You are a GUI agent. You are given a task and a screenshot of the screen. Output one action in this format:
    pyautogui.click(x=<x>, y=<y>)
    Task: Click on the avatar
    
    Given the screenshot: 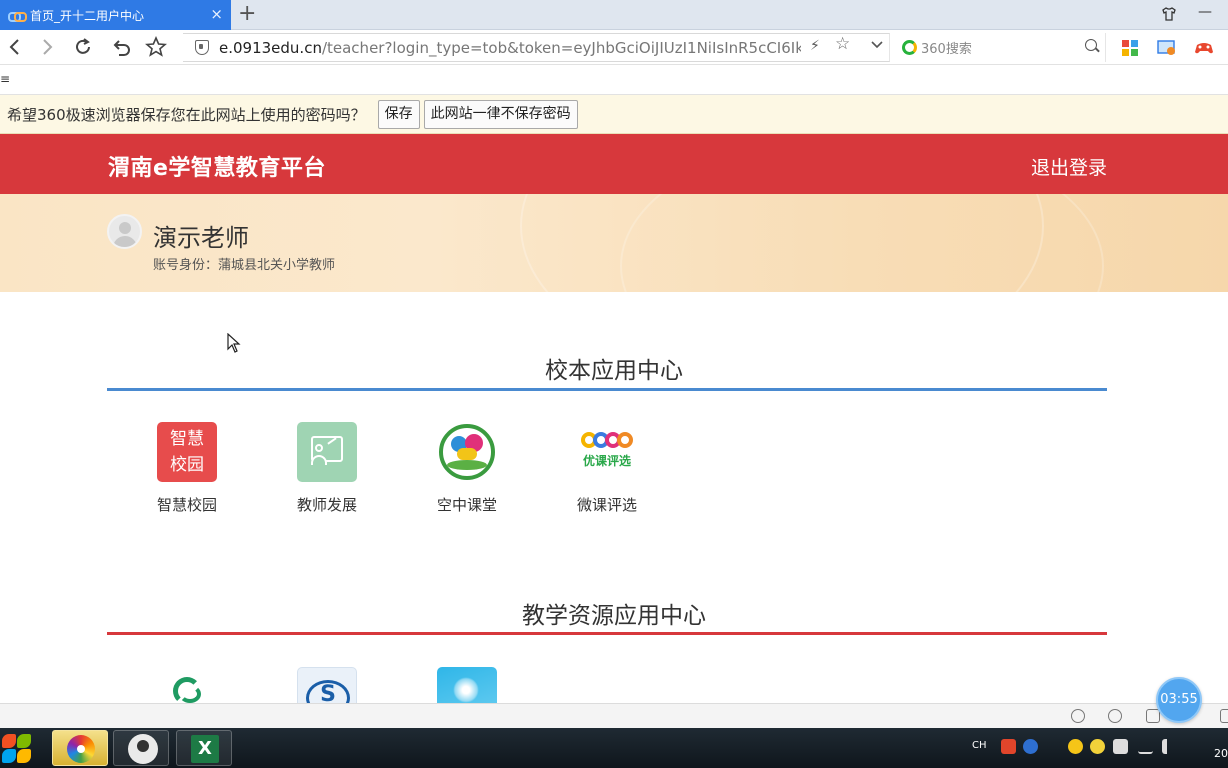 What is the action you would take?
    pyautogui.click(x=124, y=231)
    